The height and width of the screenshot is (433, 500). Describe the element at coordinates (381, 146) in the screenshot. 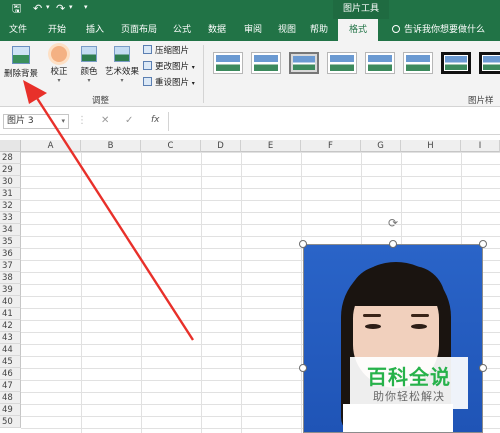

I see `column-header-g: G` at that location.